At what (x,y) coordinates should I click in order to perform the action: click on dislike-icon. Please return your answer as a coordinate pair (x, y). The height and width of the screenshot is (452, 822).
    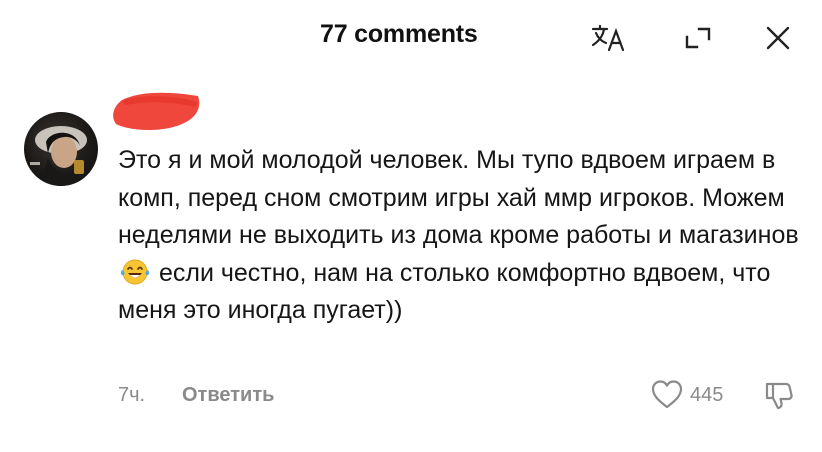
    Looking at the image, I should click on (779, 395).